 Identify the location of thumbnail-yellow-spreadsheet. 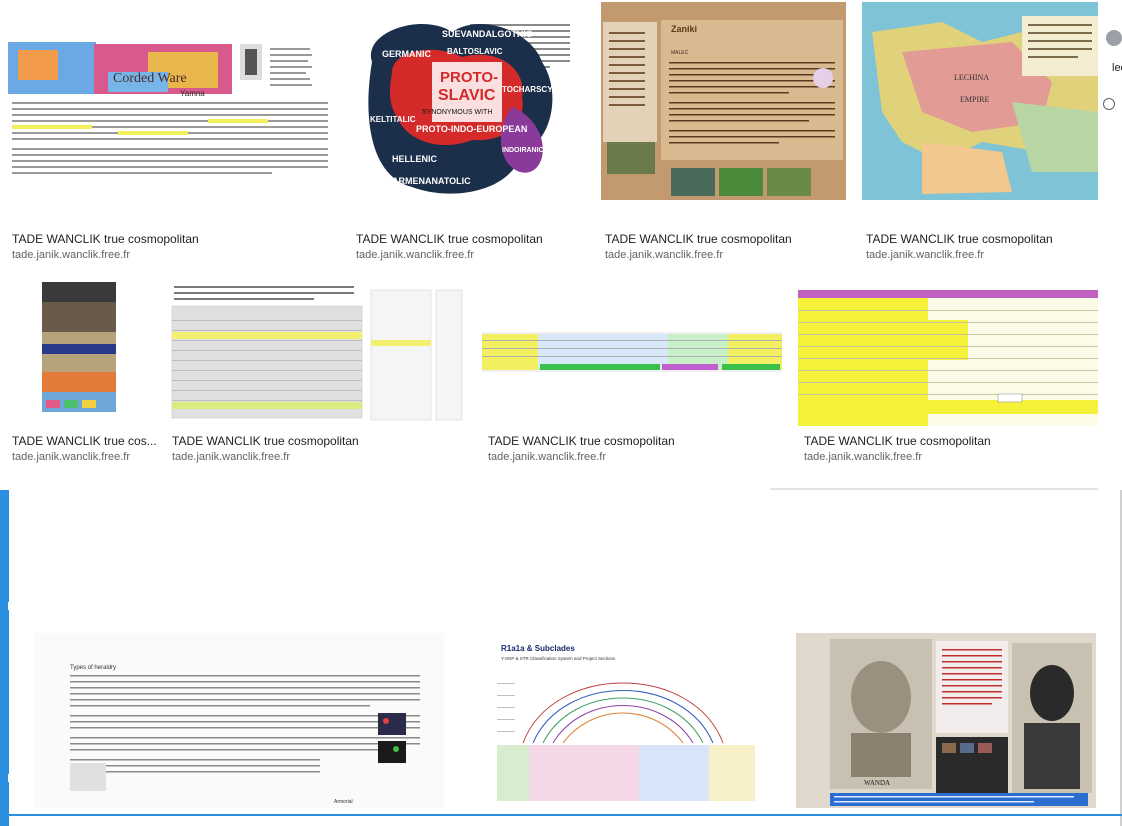
(948, 358).